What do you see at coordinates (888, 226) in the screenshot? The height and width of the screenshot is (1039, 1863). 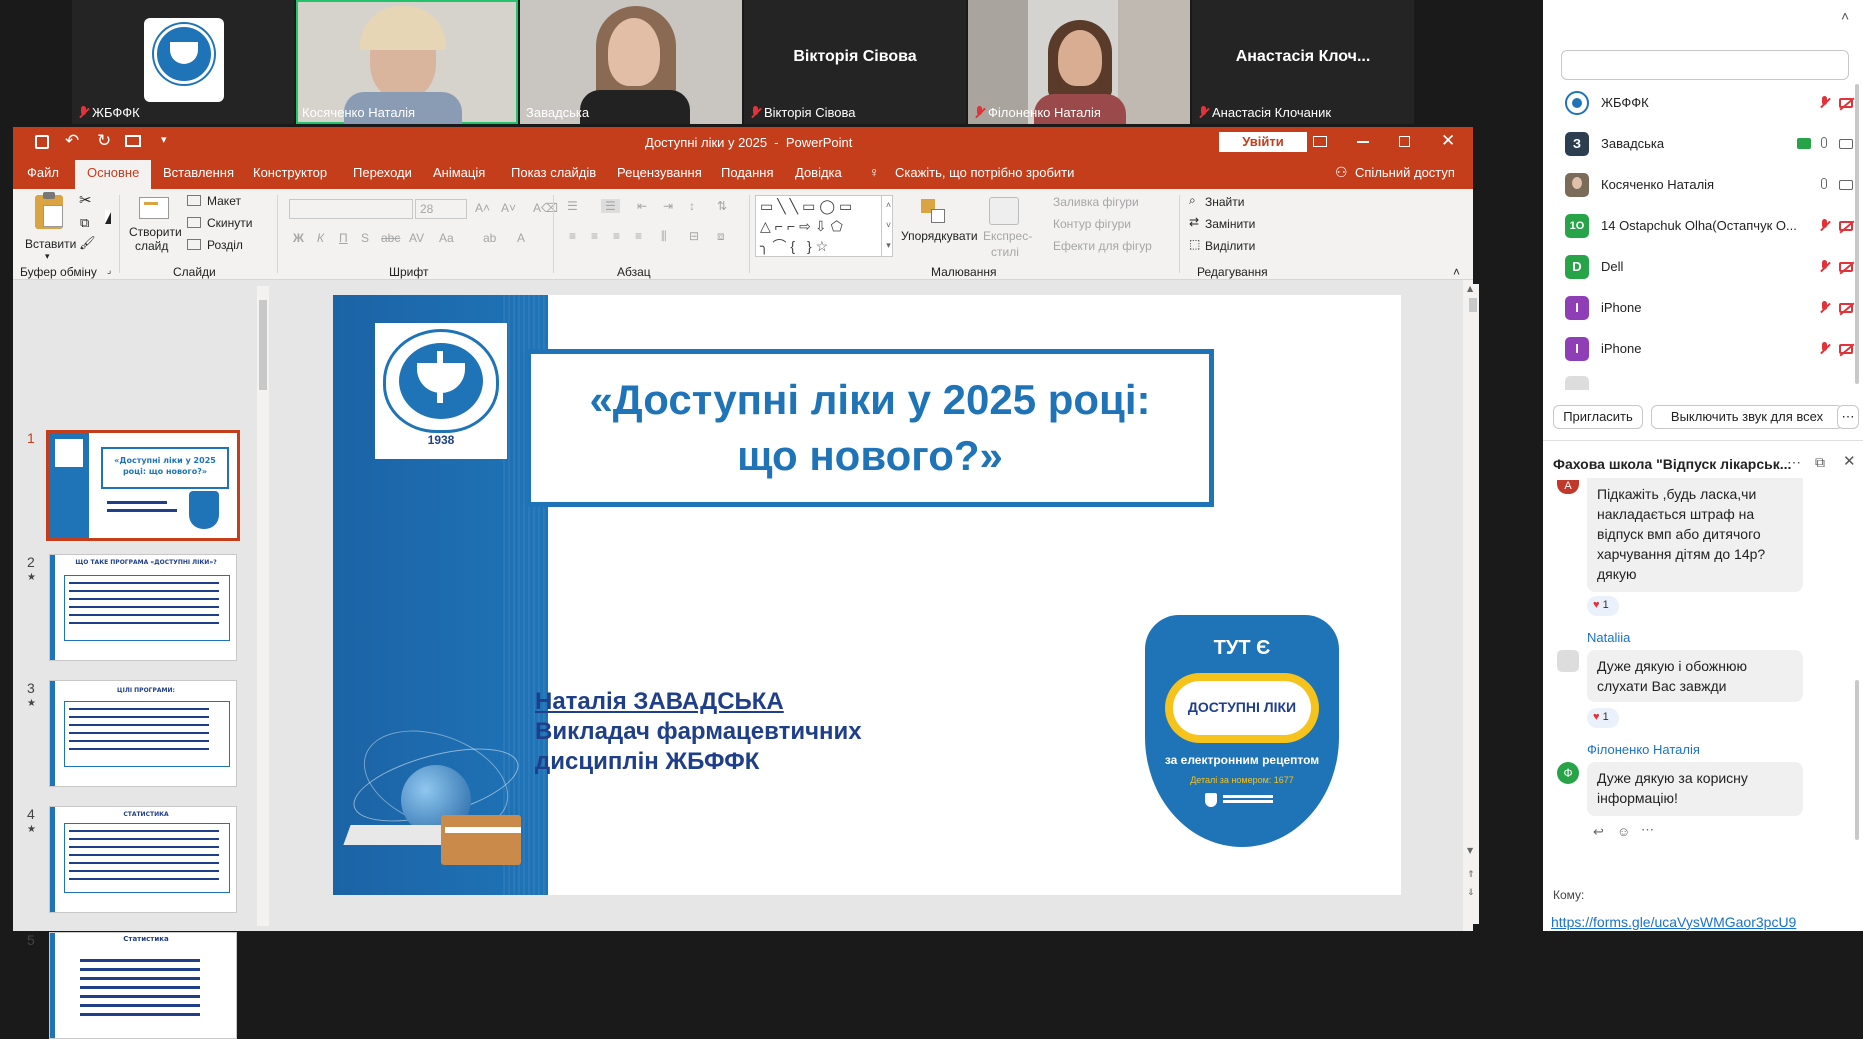 I see `shapes-scroll-icon: ˄ ˅ ▾` at bounding box center [888, 226].